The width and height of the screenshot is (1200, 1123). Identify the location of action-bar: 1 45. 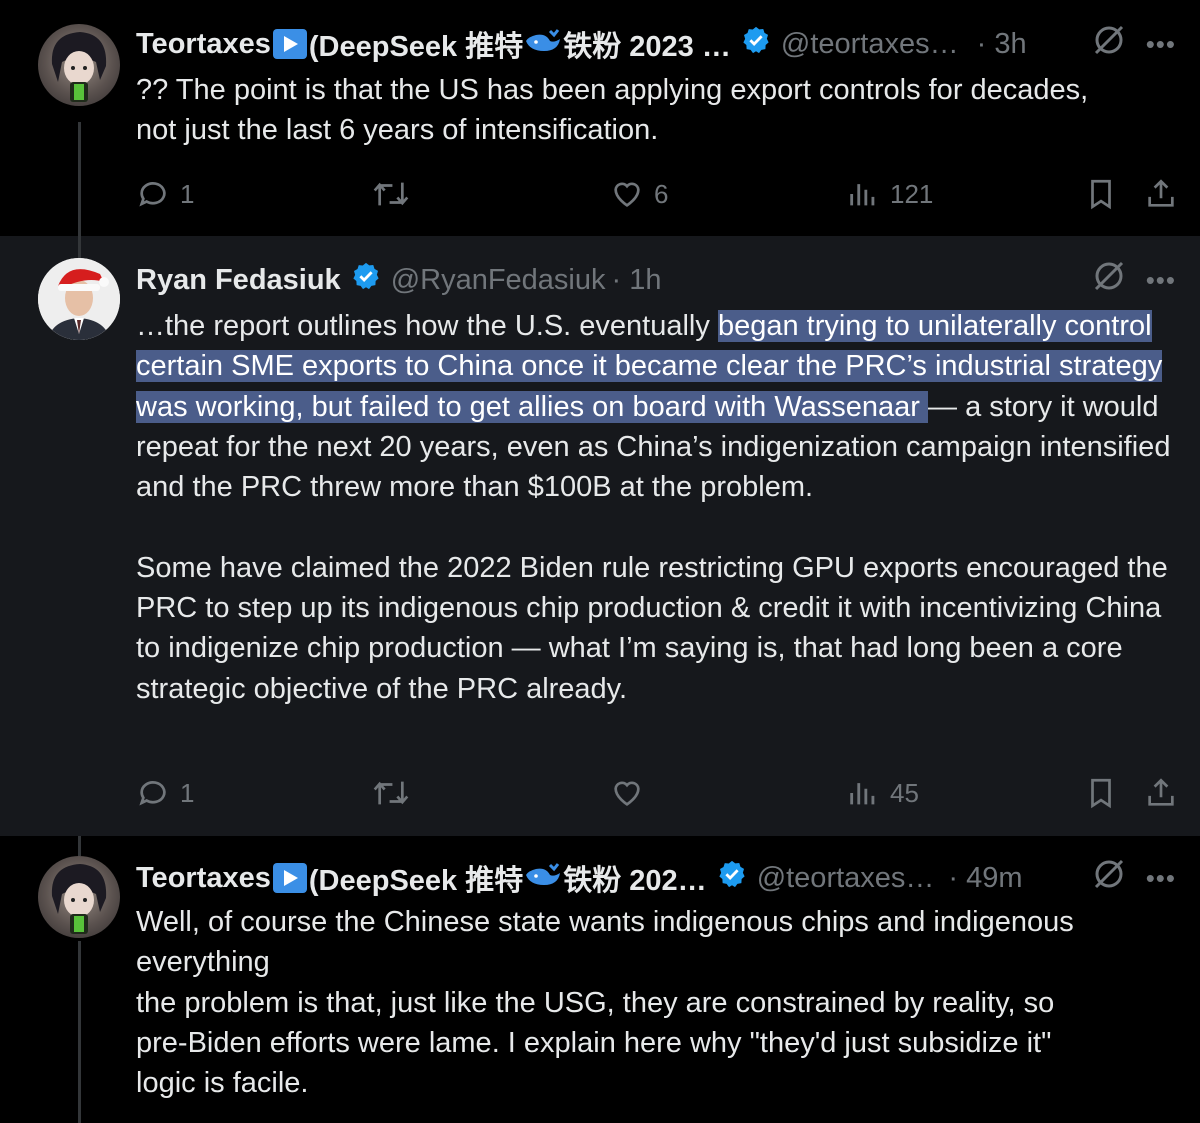
(658, 793).